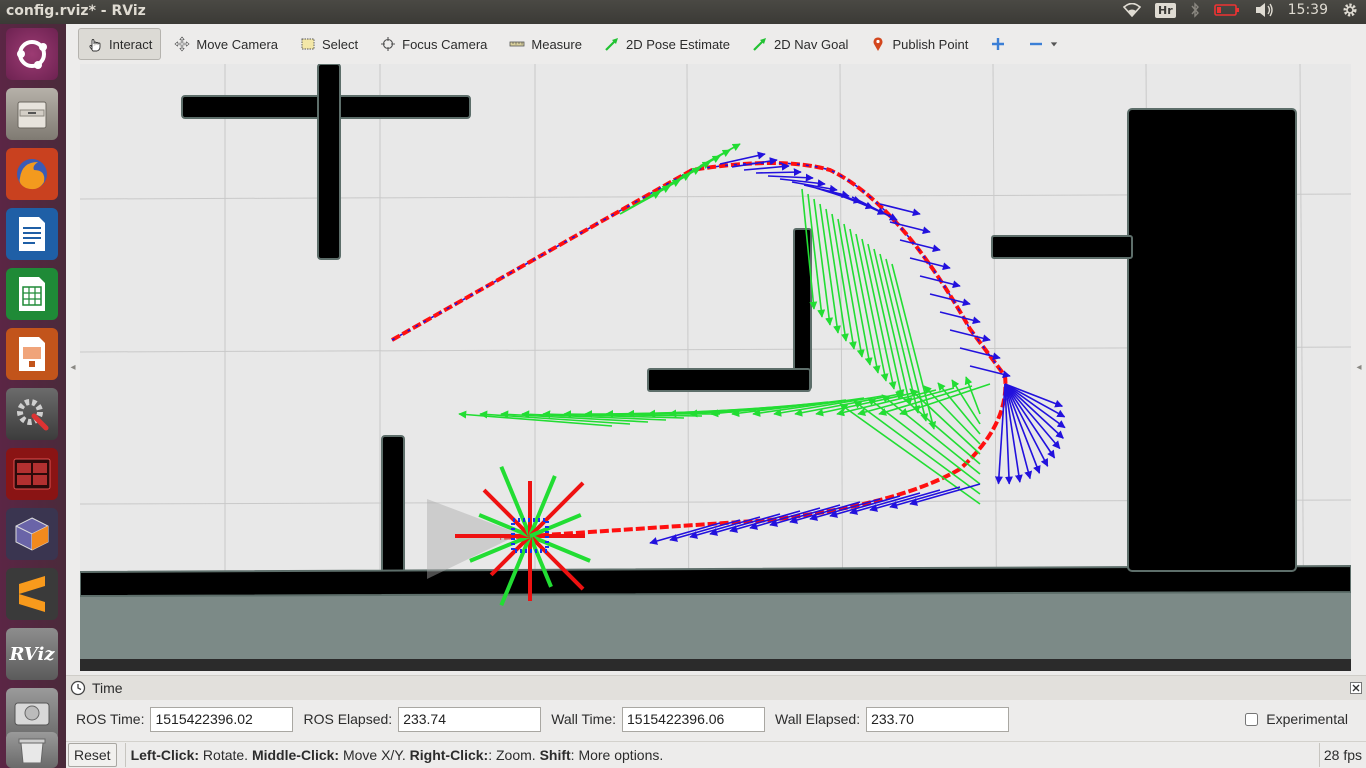 The image size is (1366, 768). I want to click on ubuntu-dash-icon, so click(32, 54).